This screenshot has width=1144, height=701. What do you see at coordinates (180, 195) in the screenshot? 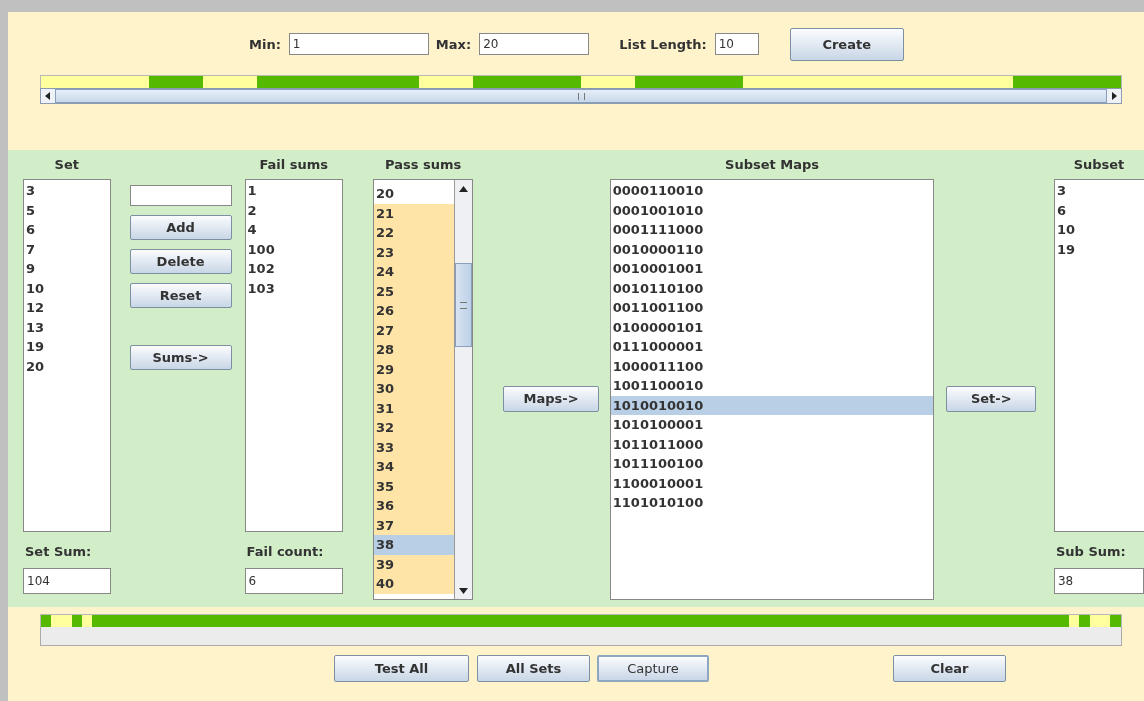
I see `input-field` at bounding box center [180, 195].